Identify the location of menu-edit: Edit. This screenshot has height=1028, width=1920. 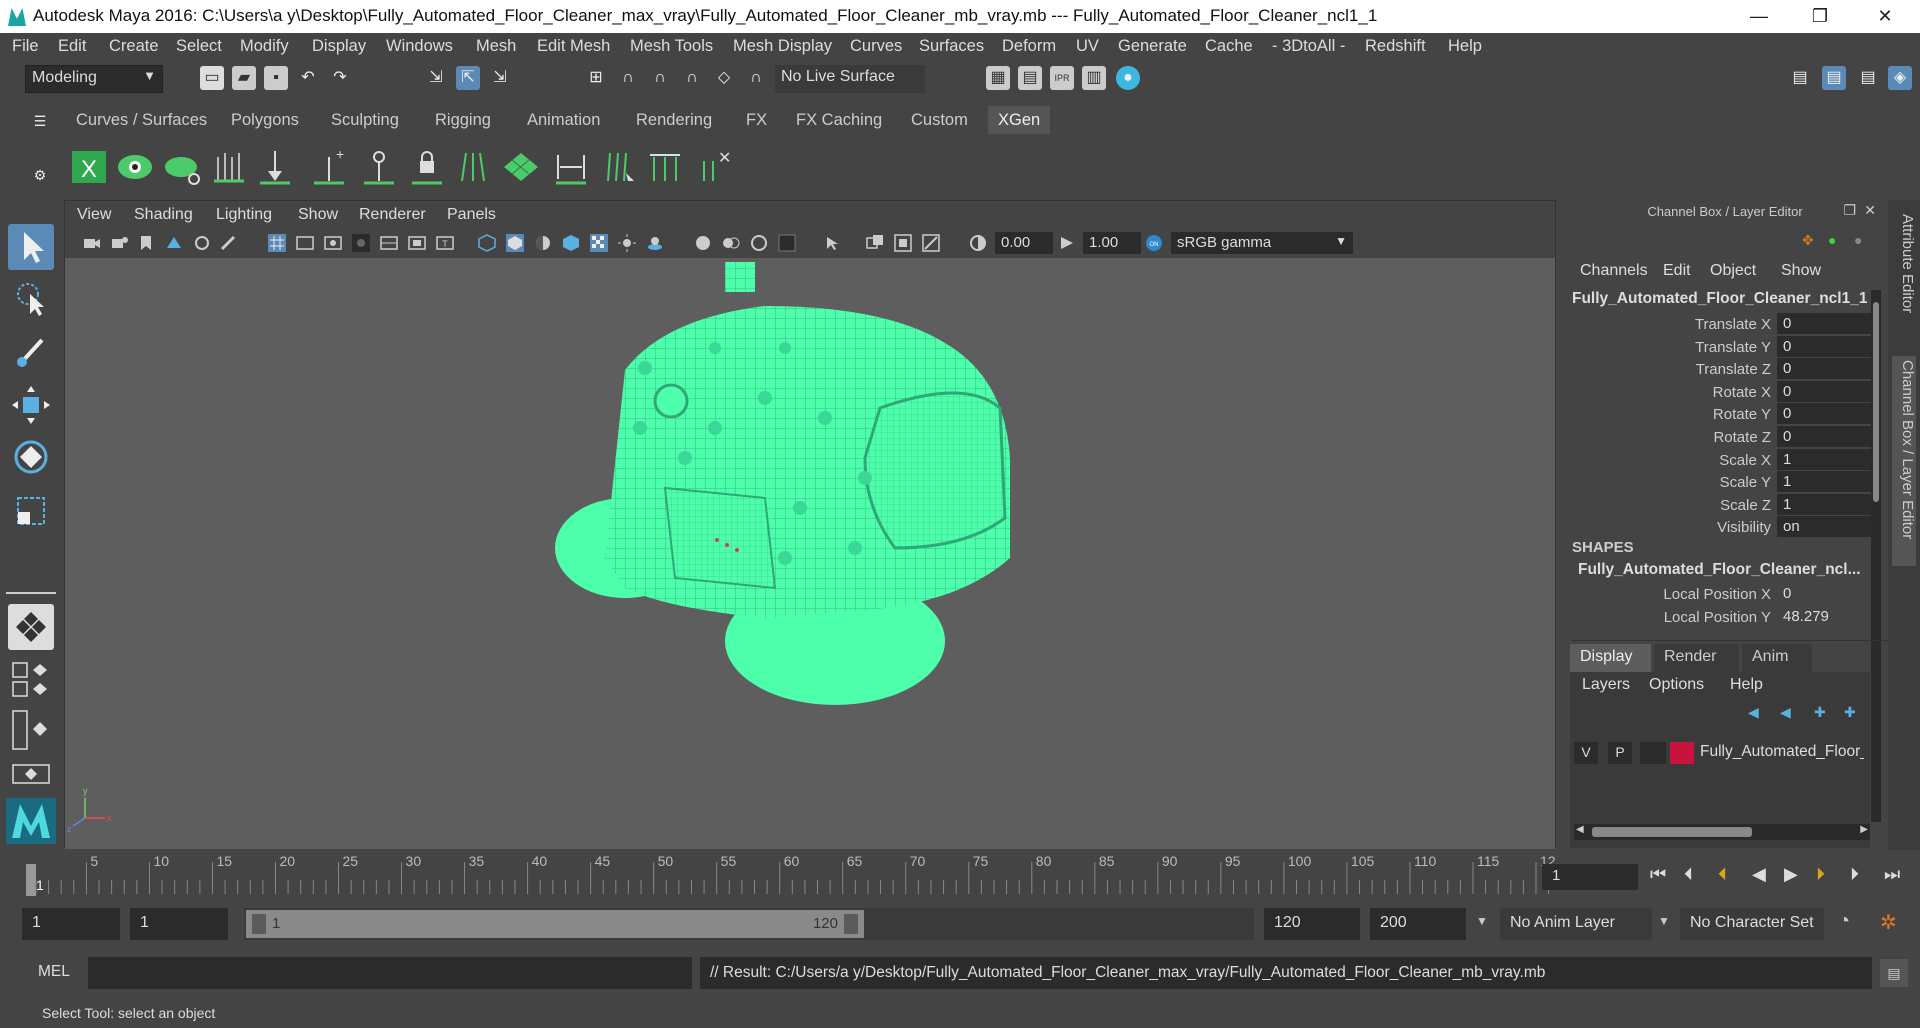
(72, 46).